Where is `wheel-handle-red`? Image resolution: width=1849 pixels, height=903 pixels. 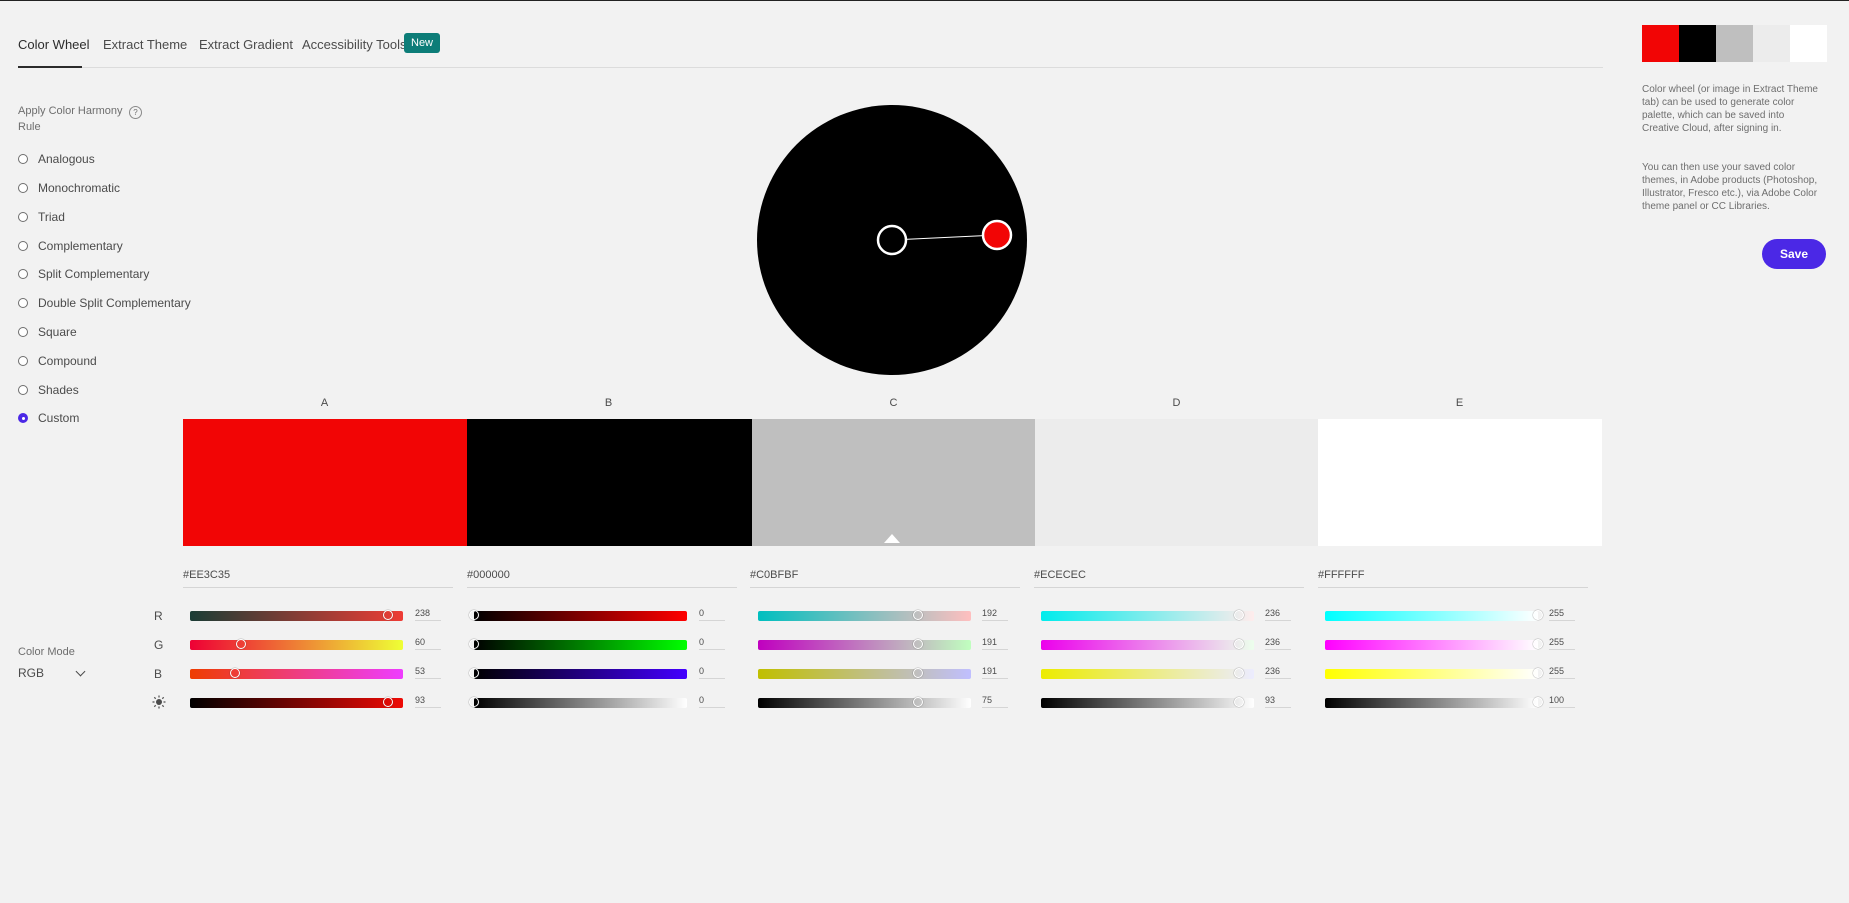
wheel-handle-red is located at coordinates (997, 235).